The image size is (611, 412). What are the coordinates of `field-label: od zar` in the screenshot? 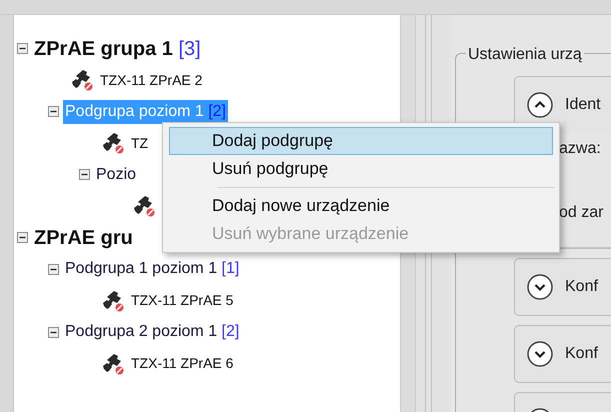 It's located at (581, 213).